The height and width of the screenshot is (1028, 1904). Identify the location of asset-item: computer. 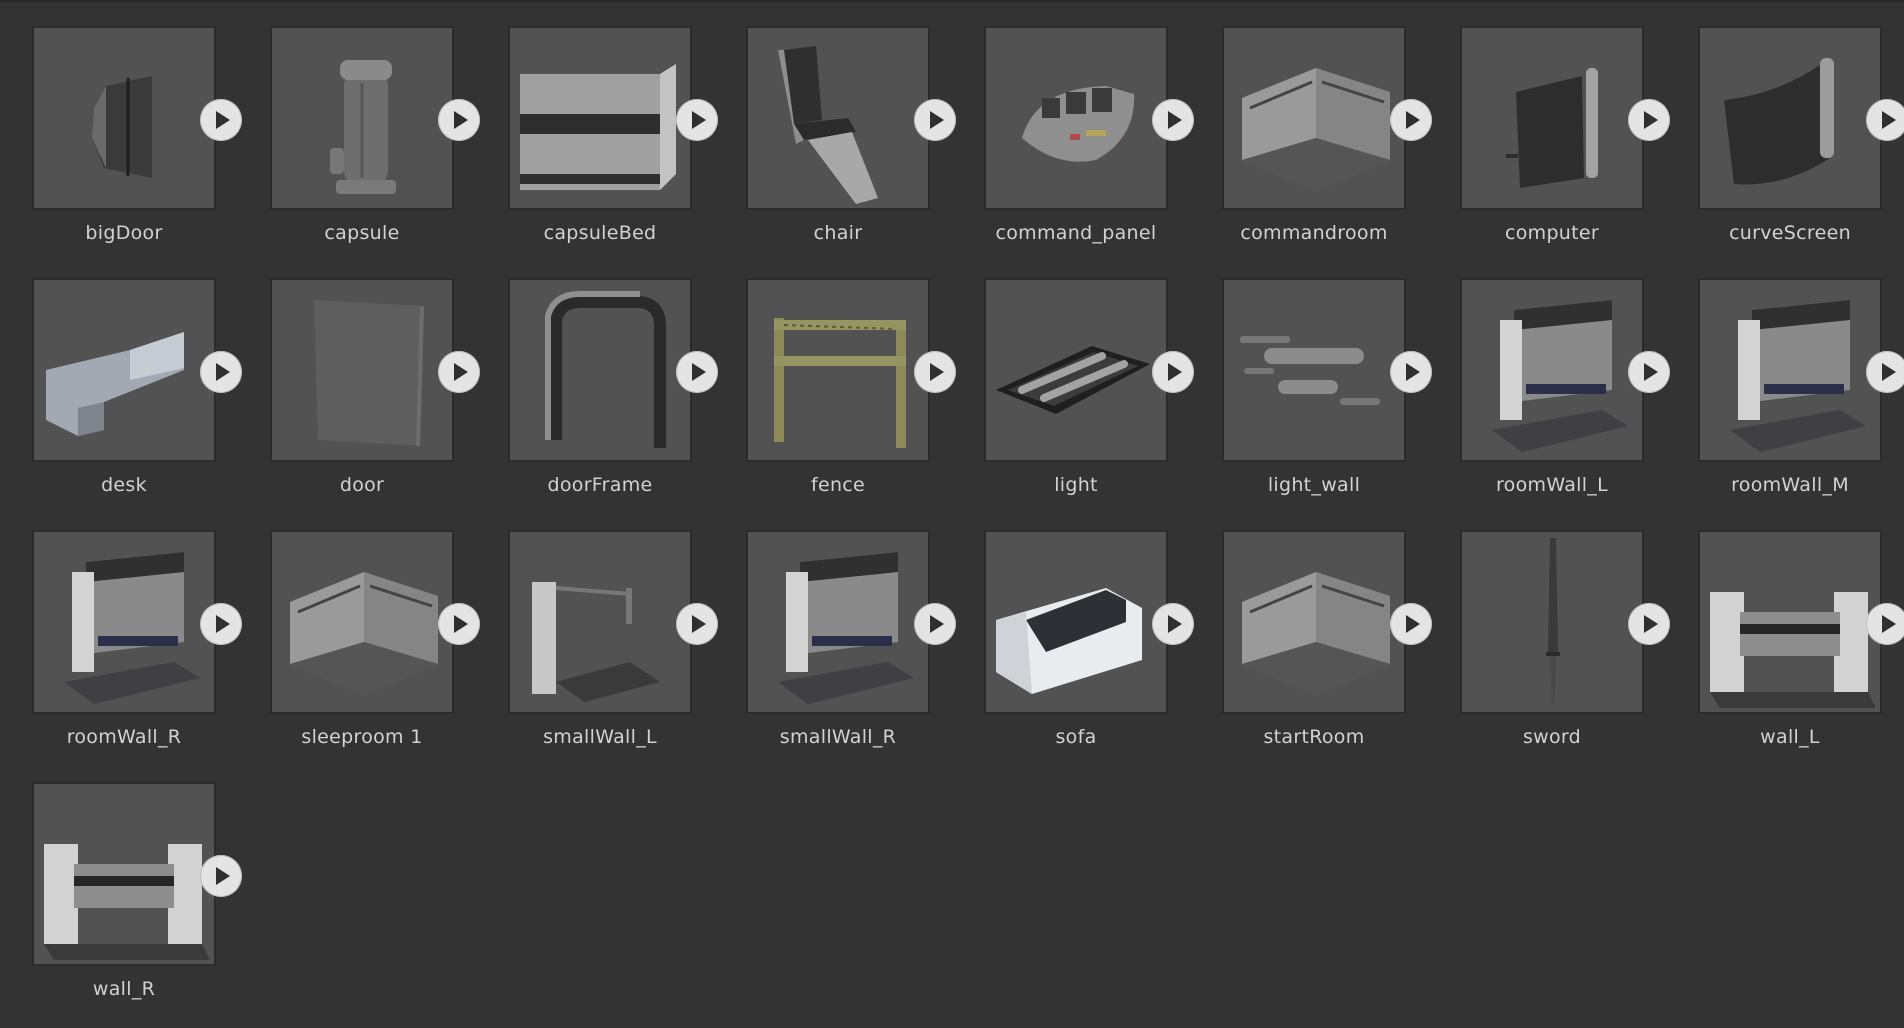
(1565, 141).